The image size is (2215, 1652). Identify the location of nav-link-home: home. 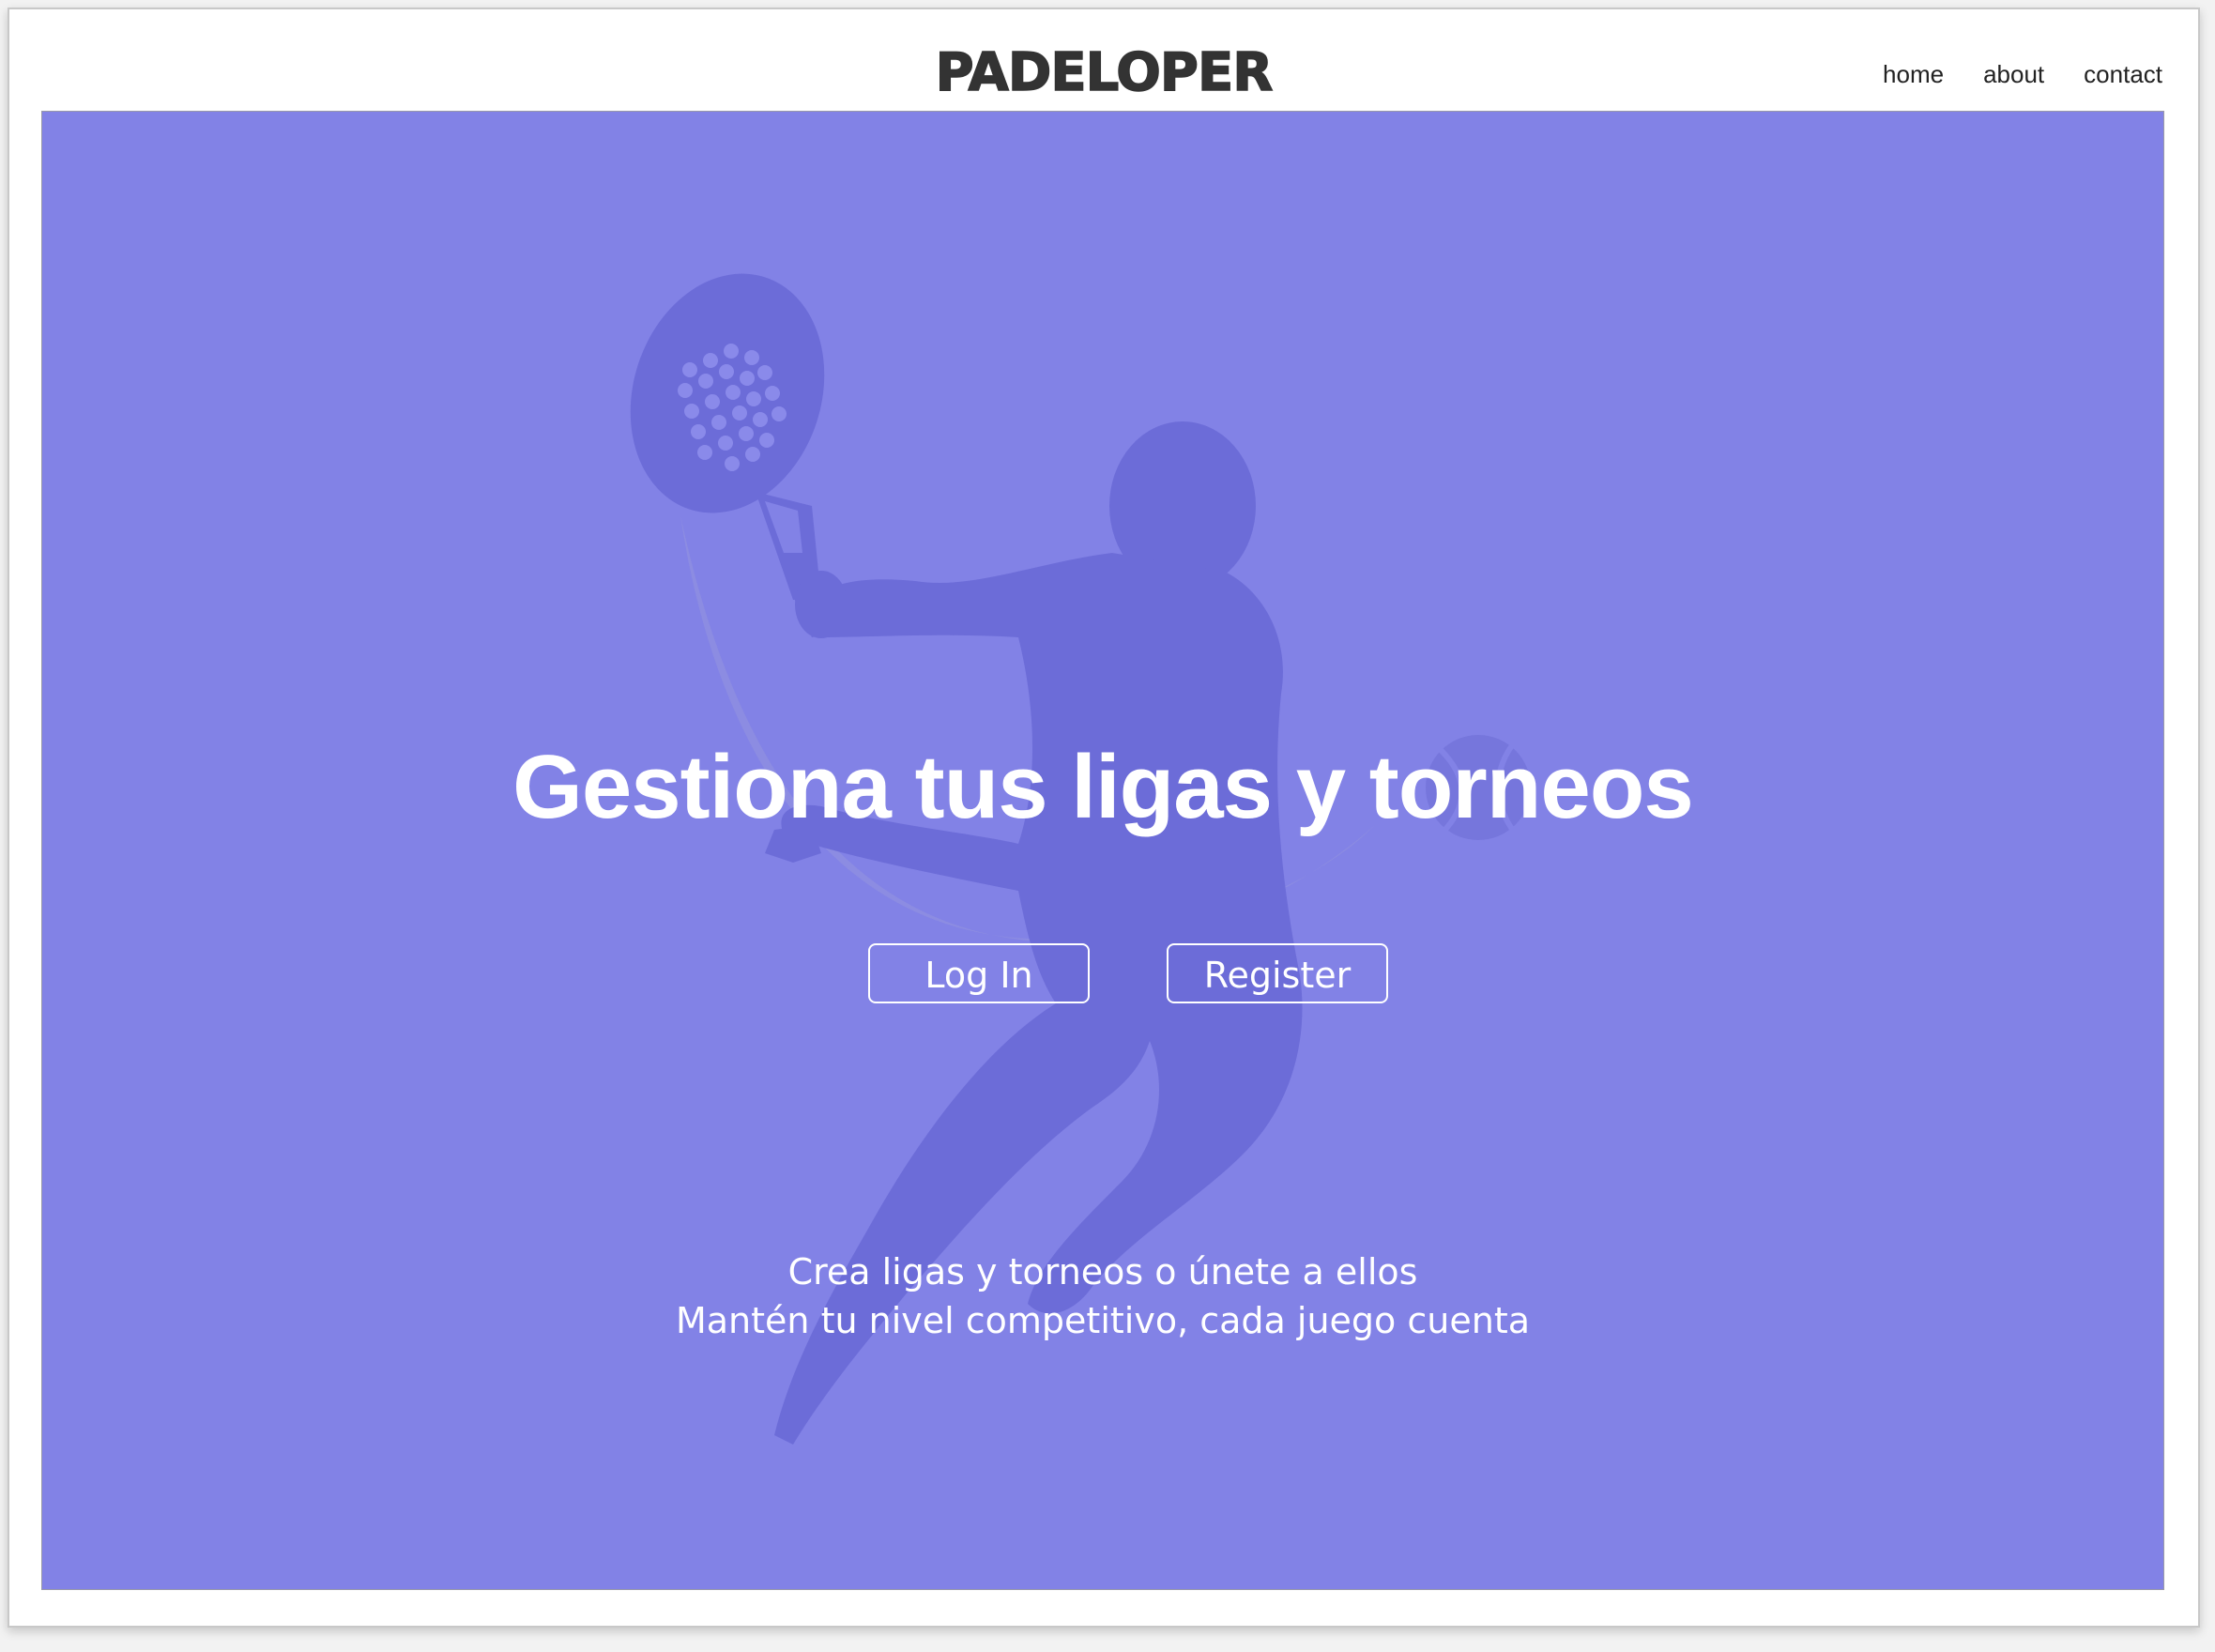
(1913, 74).